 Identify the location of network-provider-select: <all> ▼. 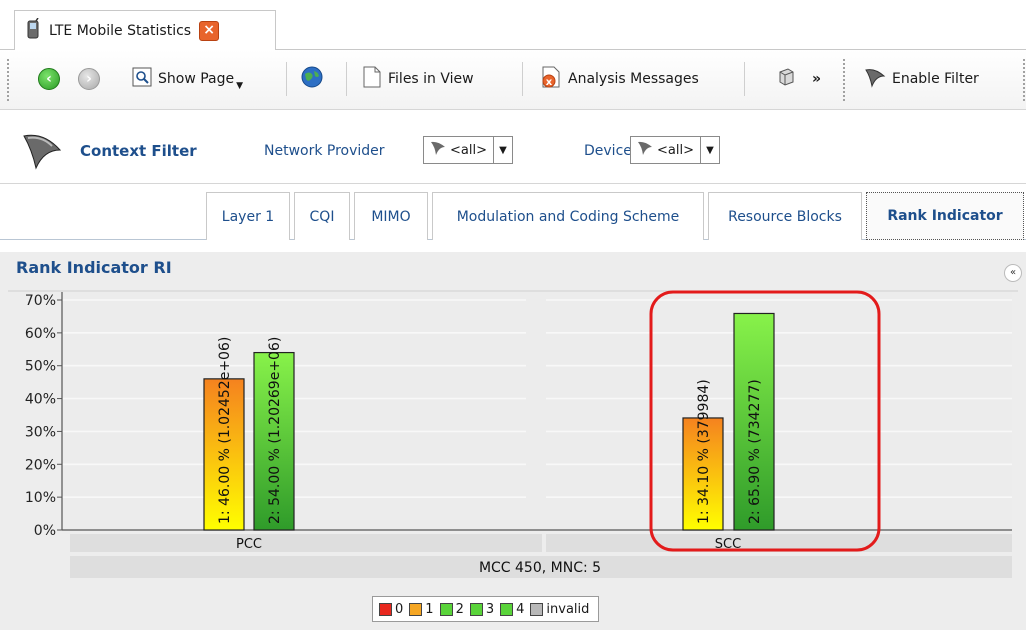
(468, 150).